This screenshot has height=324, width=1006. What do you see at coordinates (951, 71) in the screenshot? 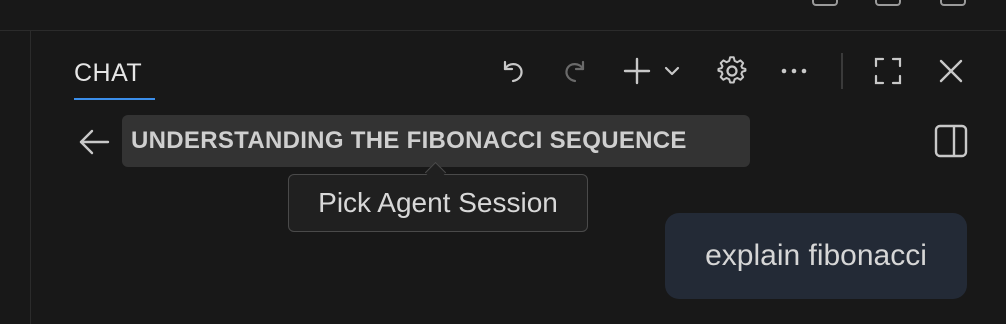
I see `close-icon` at bounding box center [951, 71].